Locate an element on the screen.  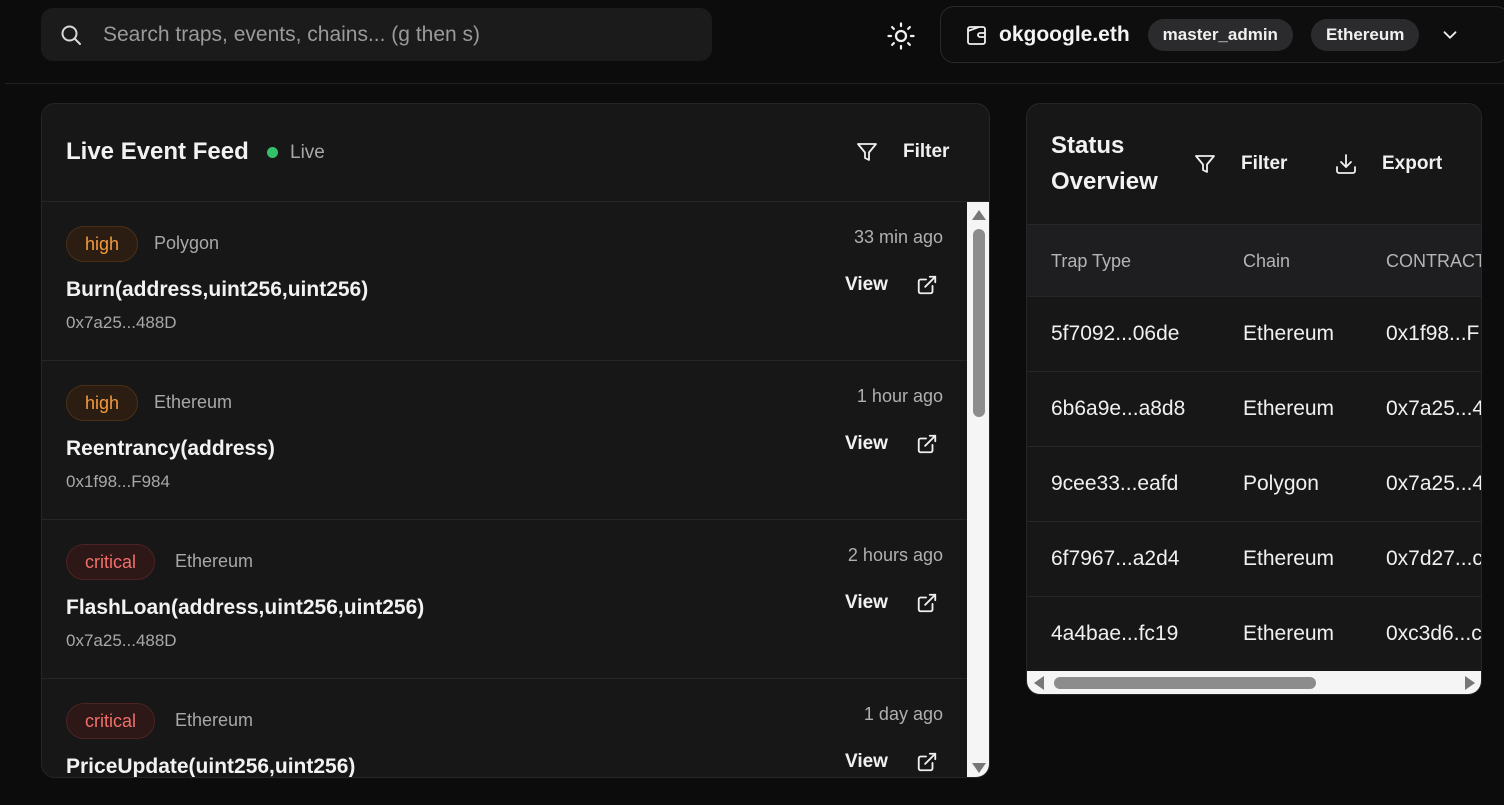
live-indicator-dot is located at coordinates (272, 152).